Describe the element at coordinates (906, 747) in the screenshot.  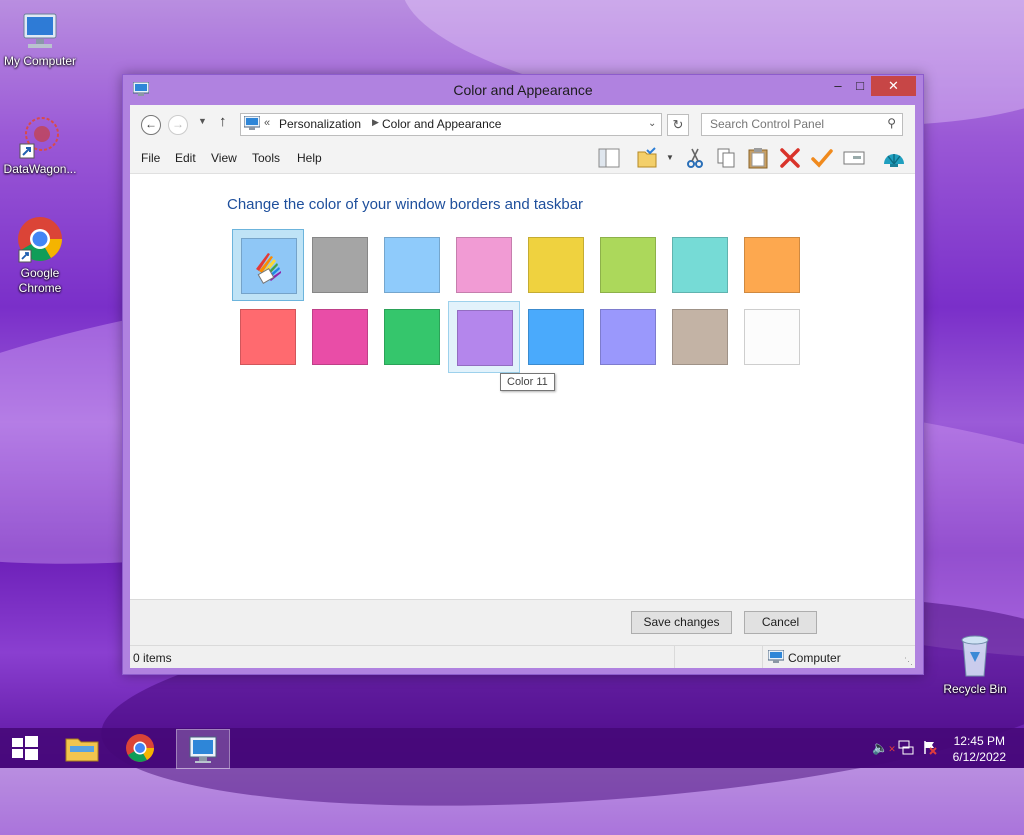
I see `network-icon` at that location.